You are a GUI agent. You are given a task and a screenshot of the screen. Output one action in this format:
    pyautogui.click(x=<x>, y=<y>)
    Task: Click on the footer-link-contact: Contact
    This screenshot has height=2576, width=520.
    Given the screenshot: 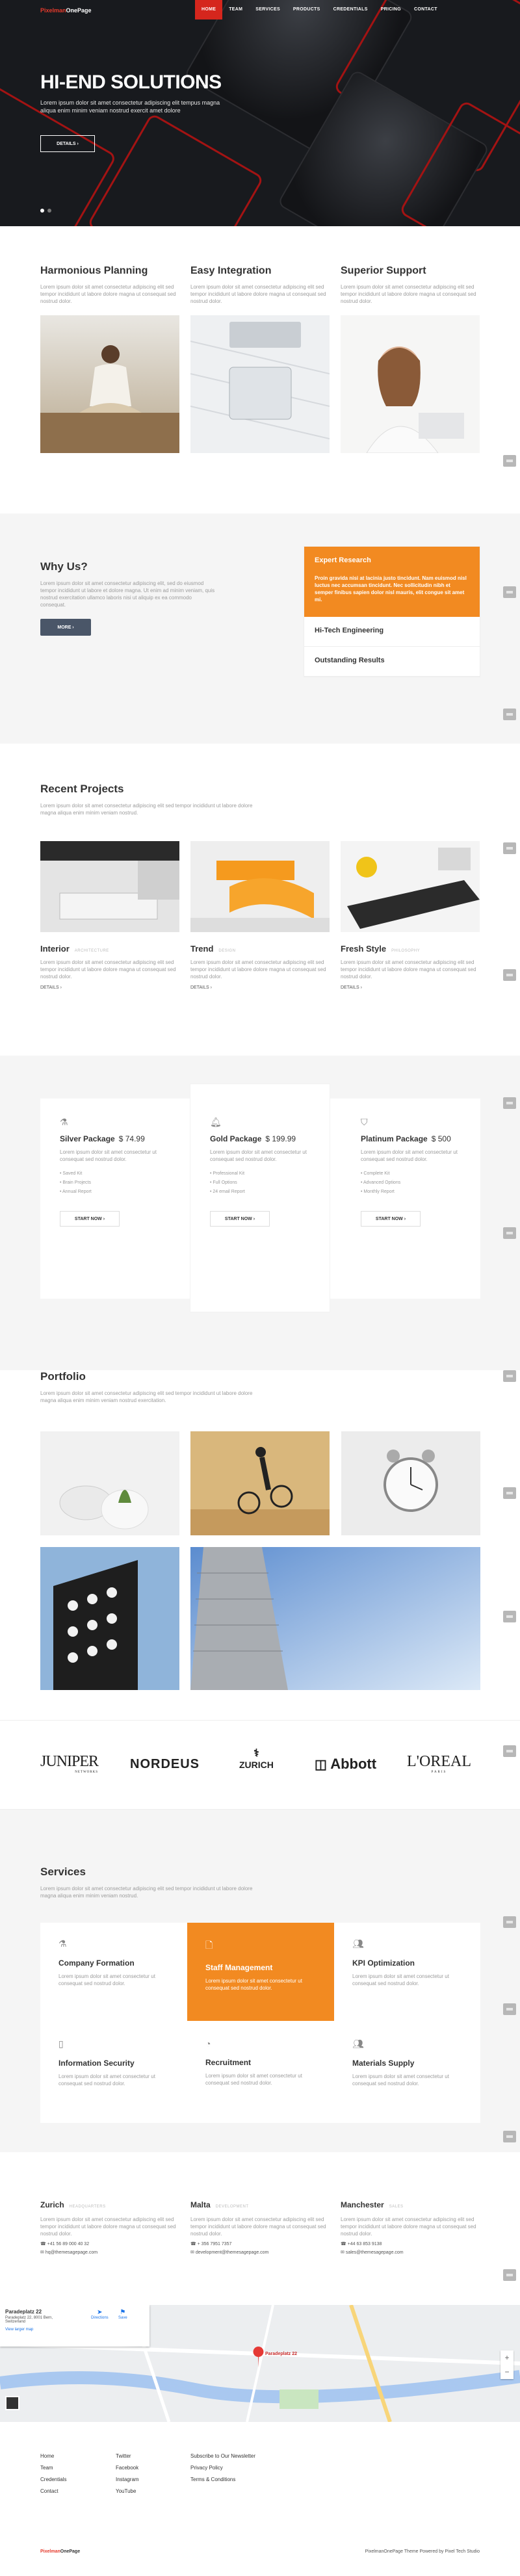 What is the action you would take?
    pyautogui.click(x=73, y=2491)
    